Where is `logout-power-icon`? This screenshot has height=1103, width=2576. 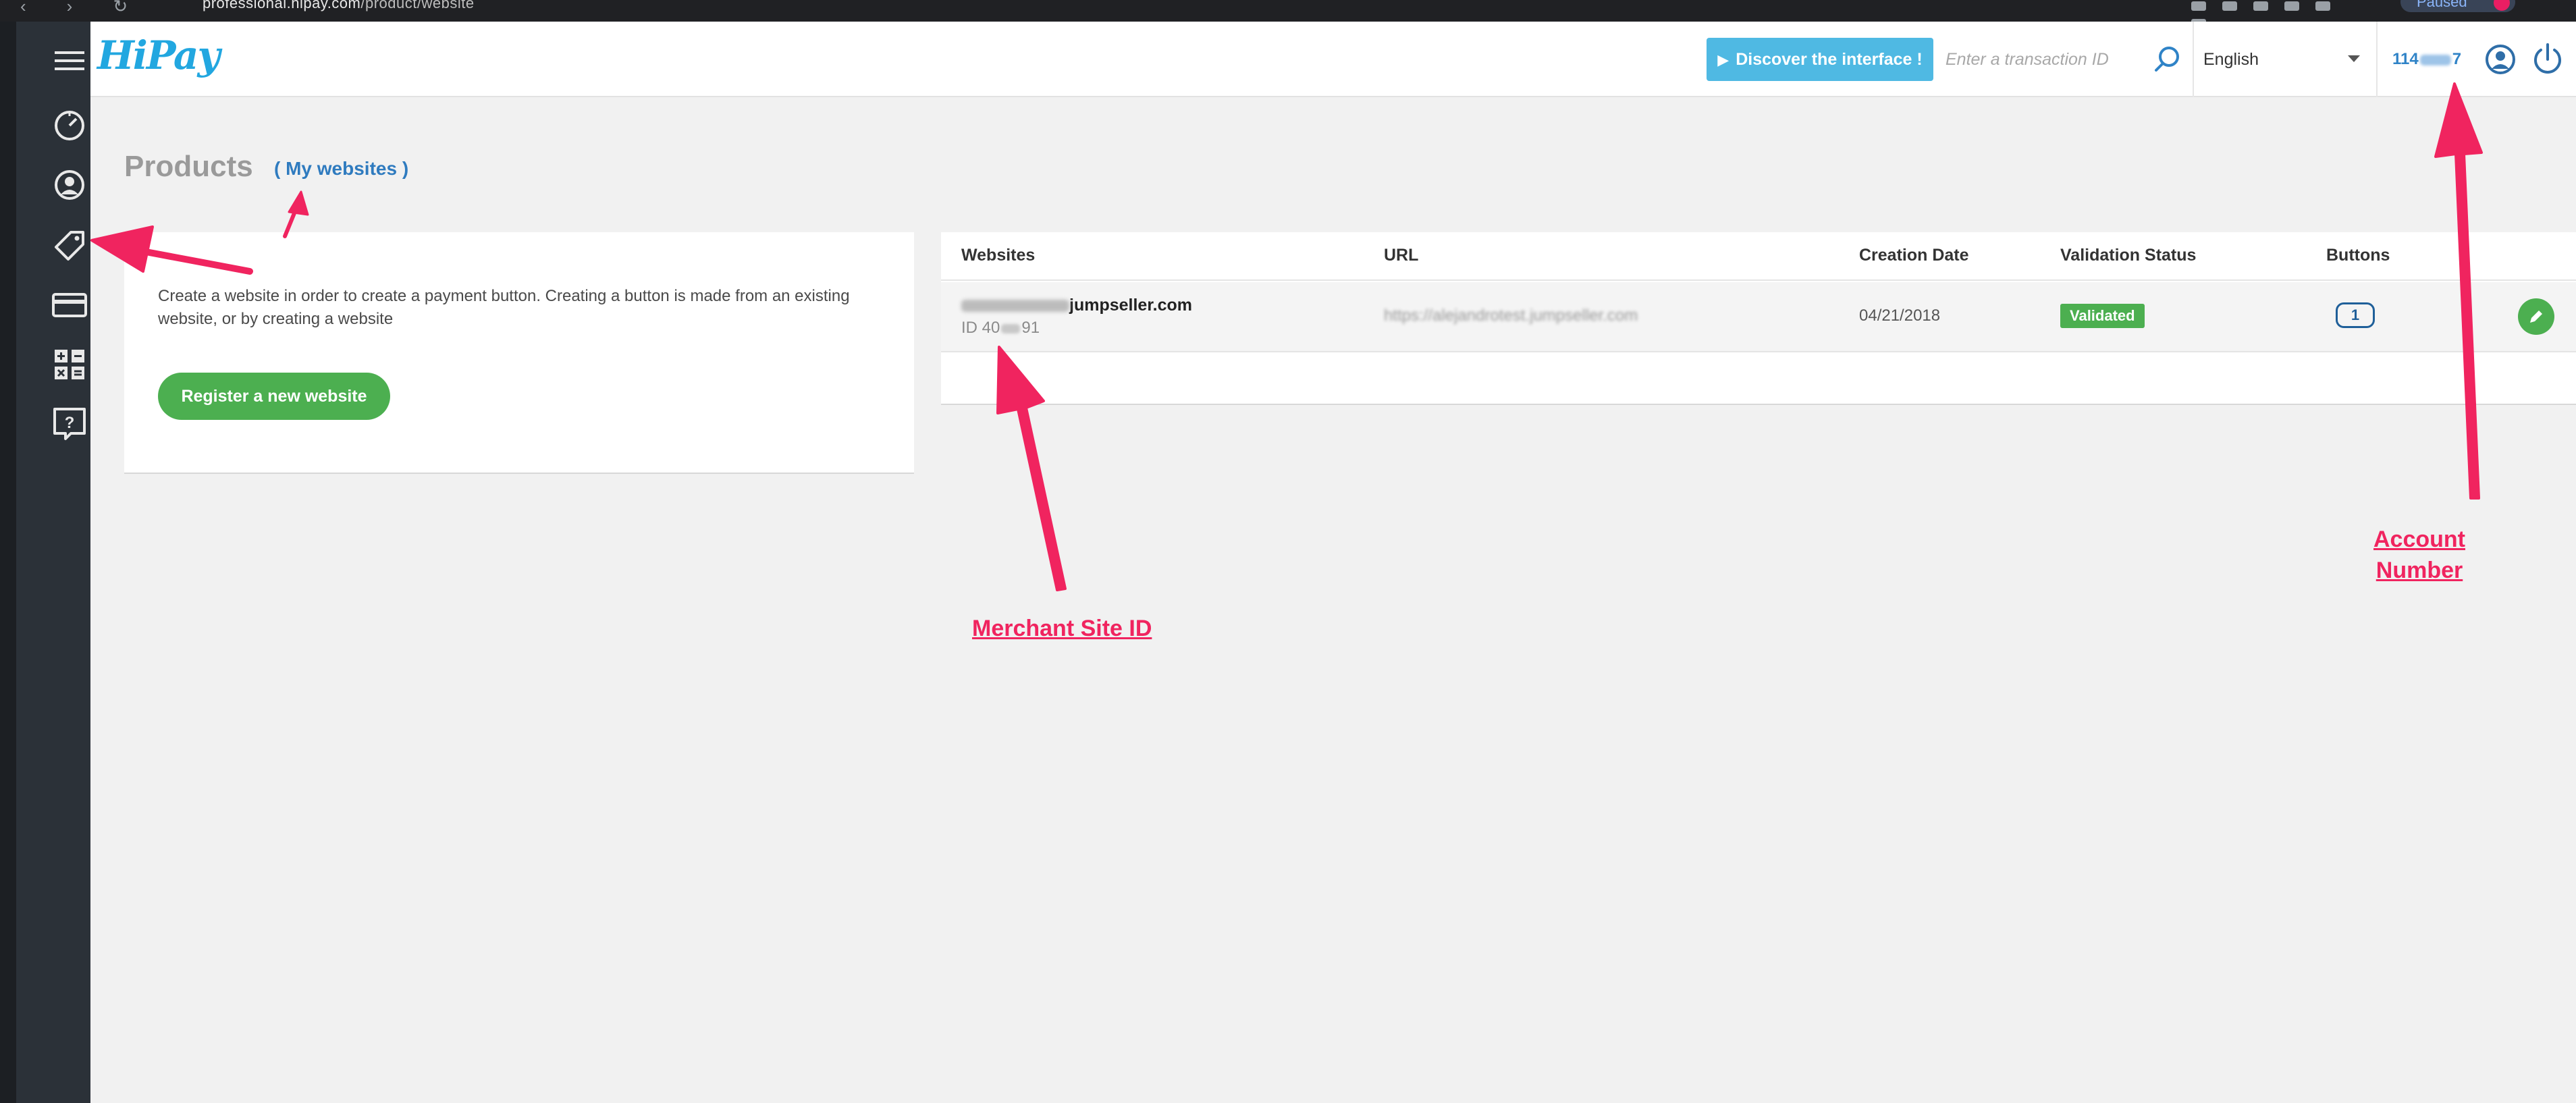
logout-power-icon is located at coordinates (2548, 59).